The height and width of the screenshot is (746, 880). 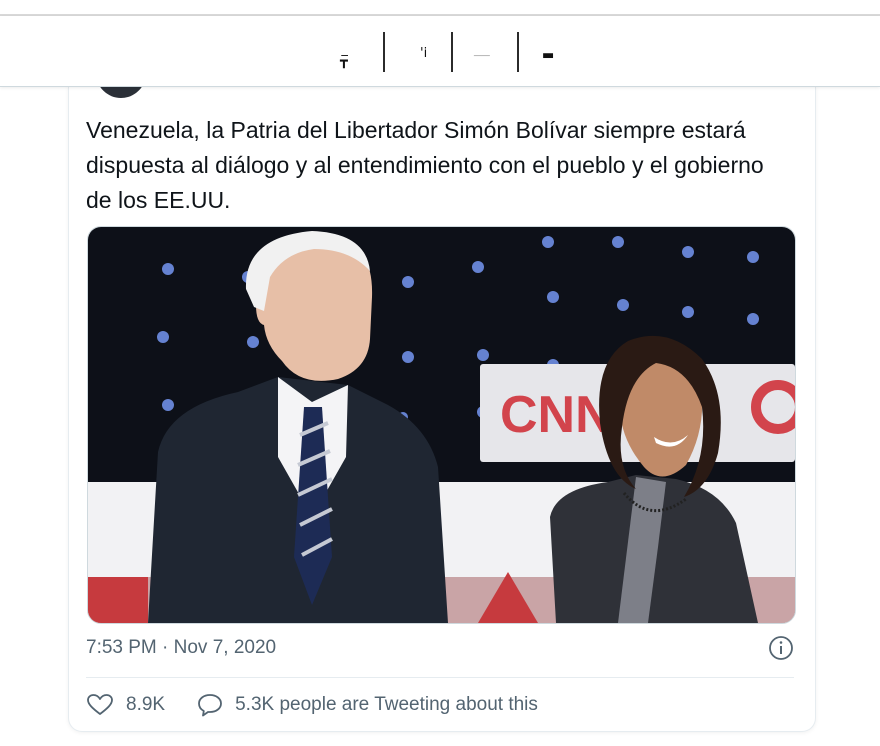 I want to click on tweet-actions: 8.9K 5.3K people are Tweeting about this, so click(x=312, y=705).